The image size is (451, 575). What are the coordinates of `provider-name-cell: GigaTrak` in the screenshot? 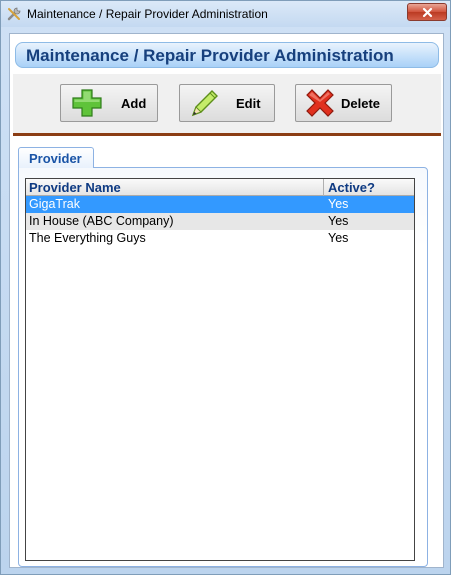 It's located at (54, 204).